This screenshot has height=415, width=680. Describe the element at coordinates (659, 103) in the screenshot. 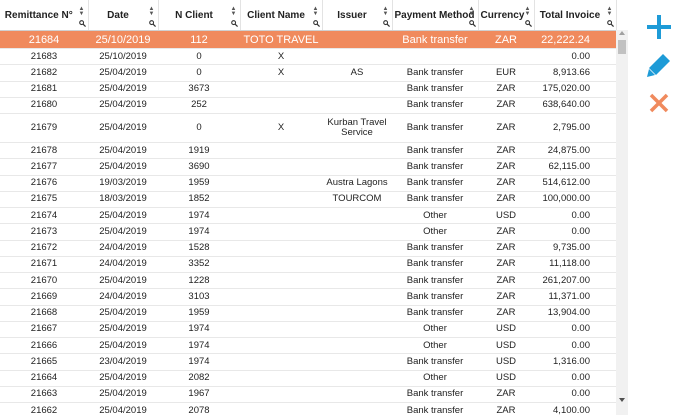

I see `delete-button` at that location.